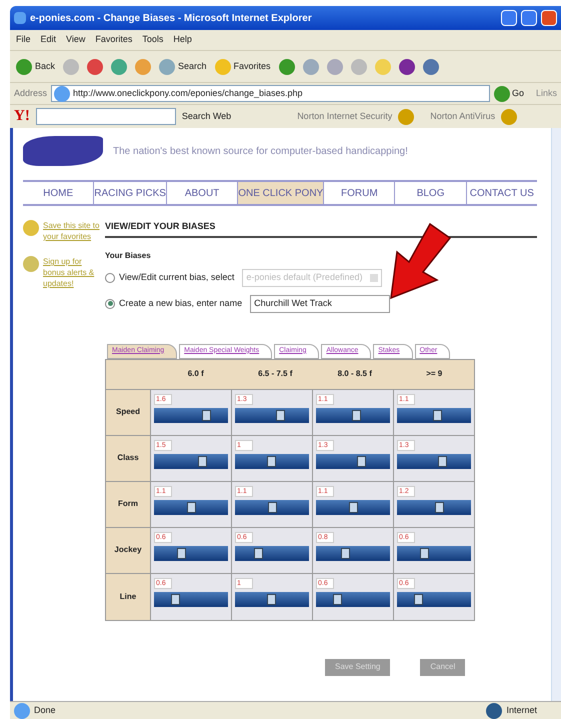  I want to click on go-button: Go, so click(509, 94).